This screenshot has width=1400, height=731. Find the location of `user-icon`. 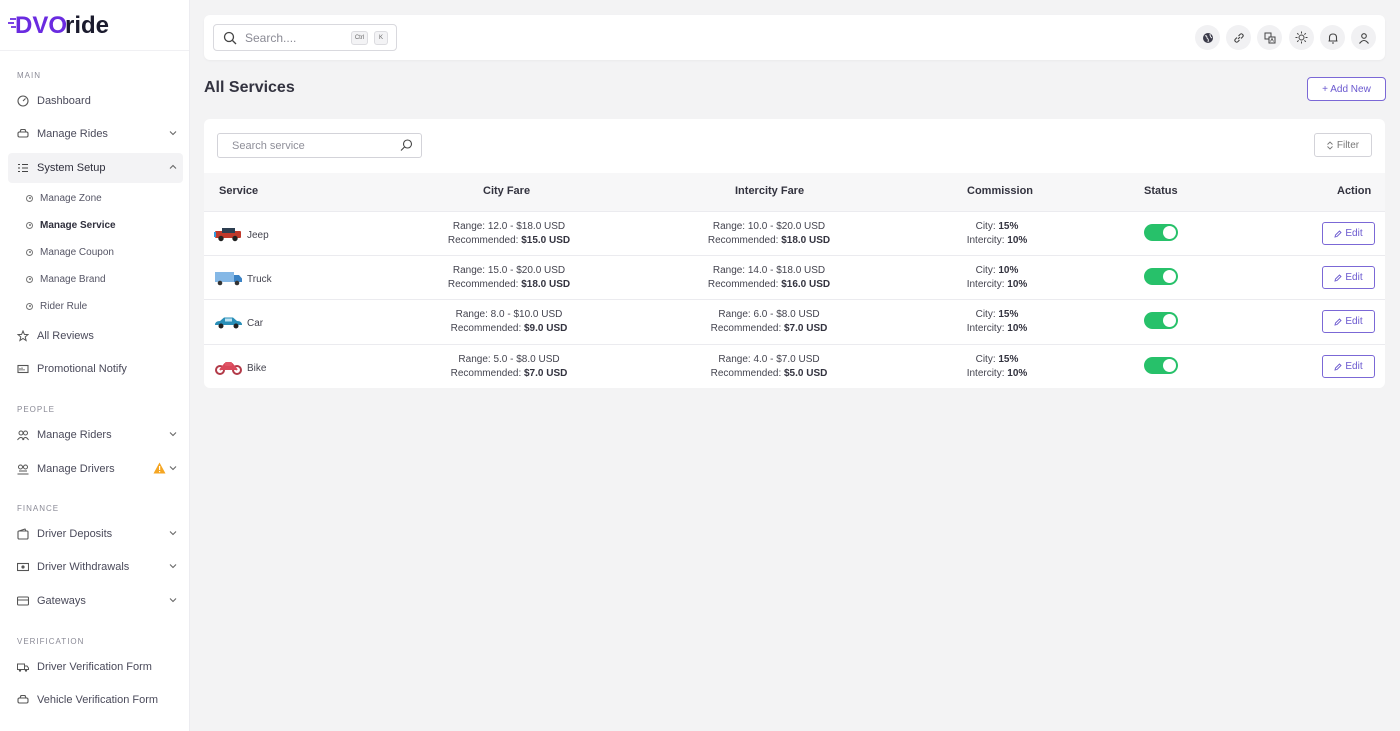

user-icon is located at coordinates (1363, 37).